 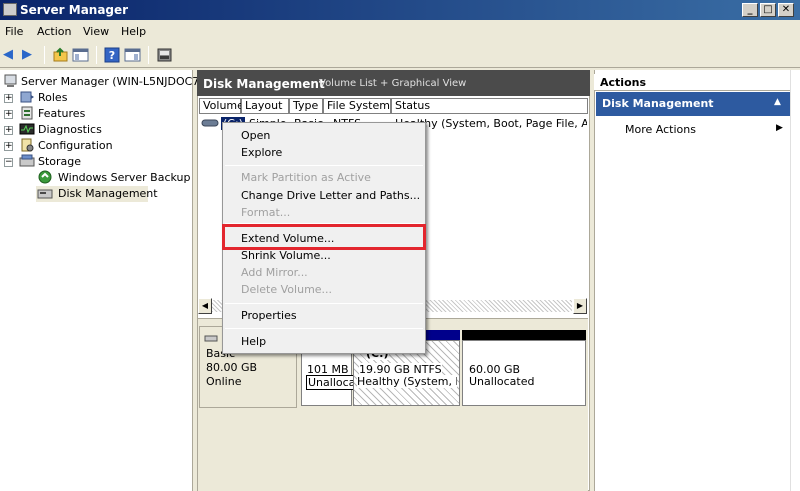 What do you see at coordinates (11, 55) in the screenshot?
I see `back-button: ◀` at bounding box center [11, 55].